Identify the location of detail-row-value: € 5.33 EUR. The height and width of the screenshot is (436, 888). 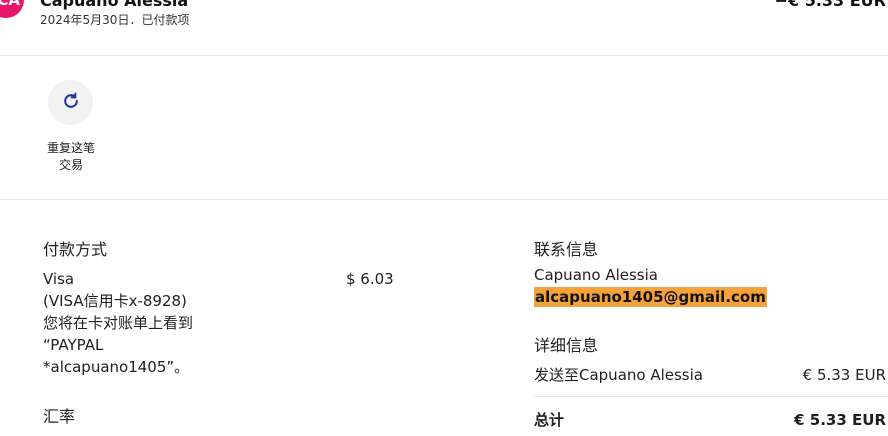
(844, 375).